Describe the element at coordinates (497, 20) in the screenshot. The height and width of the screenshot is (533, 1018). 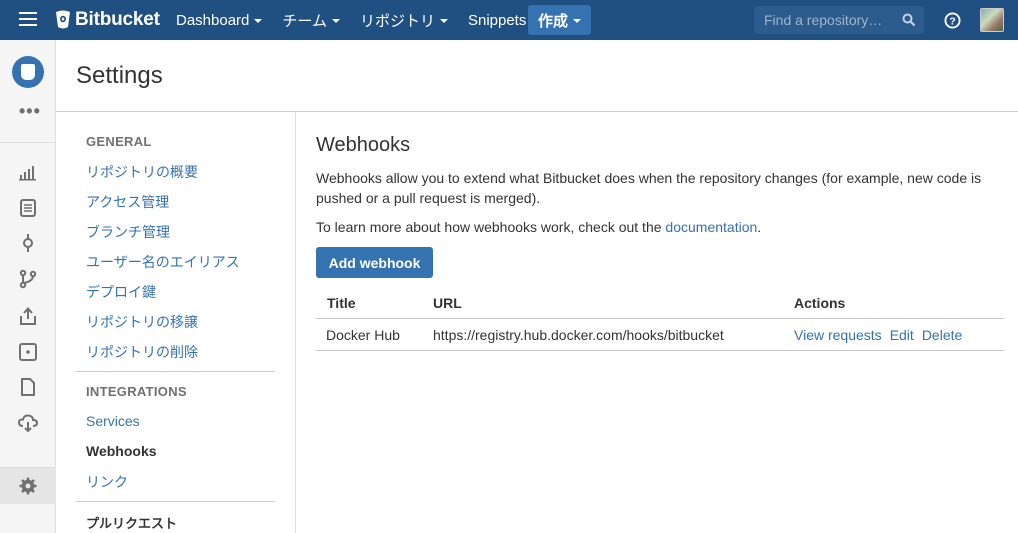
I see `nav-snippets-label: Snippets` at that location.